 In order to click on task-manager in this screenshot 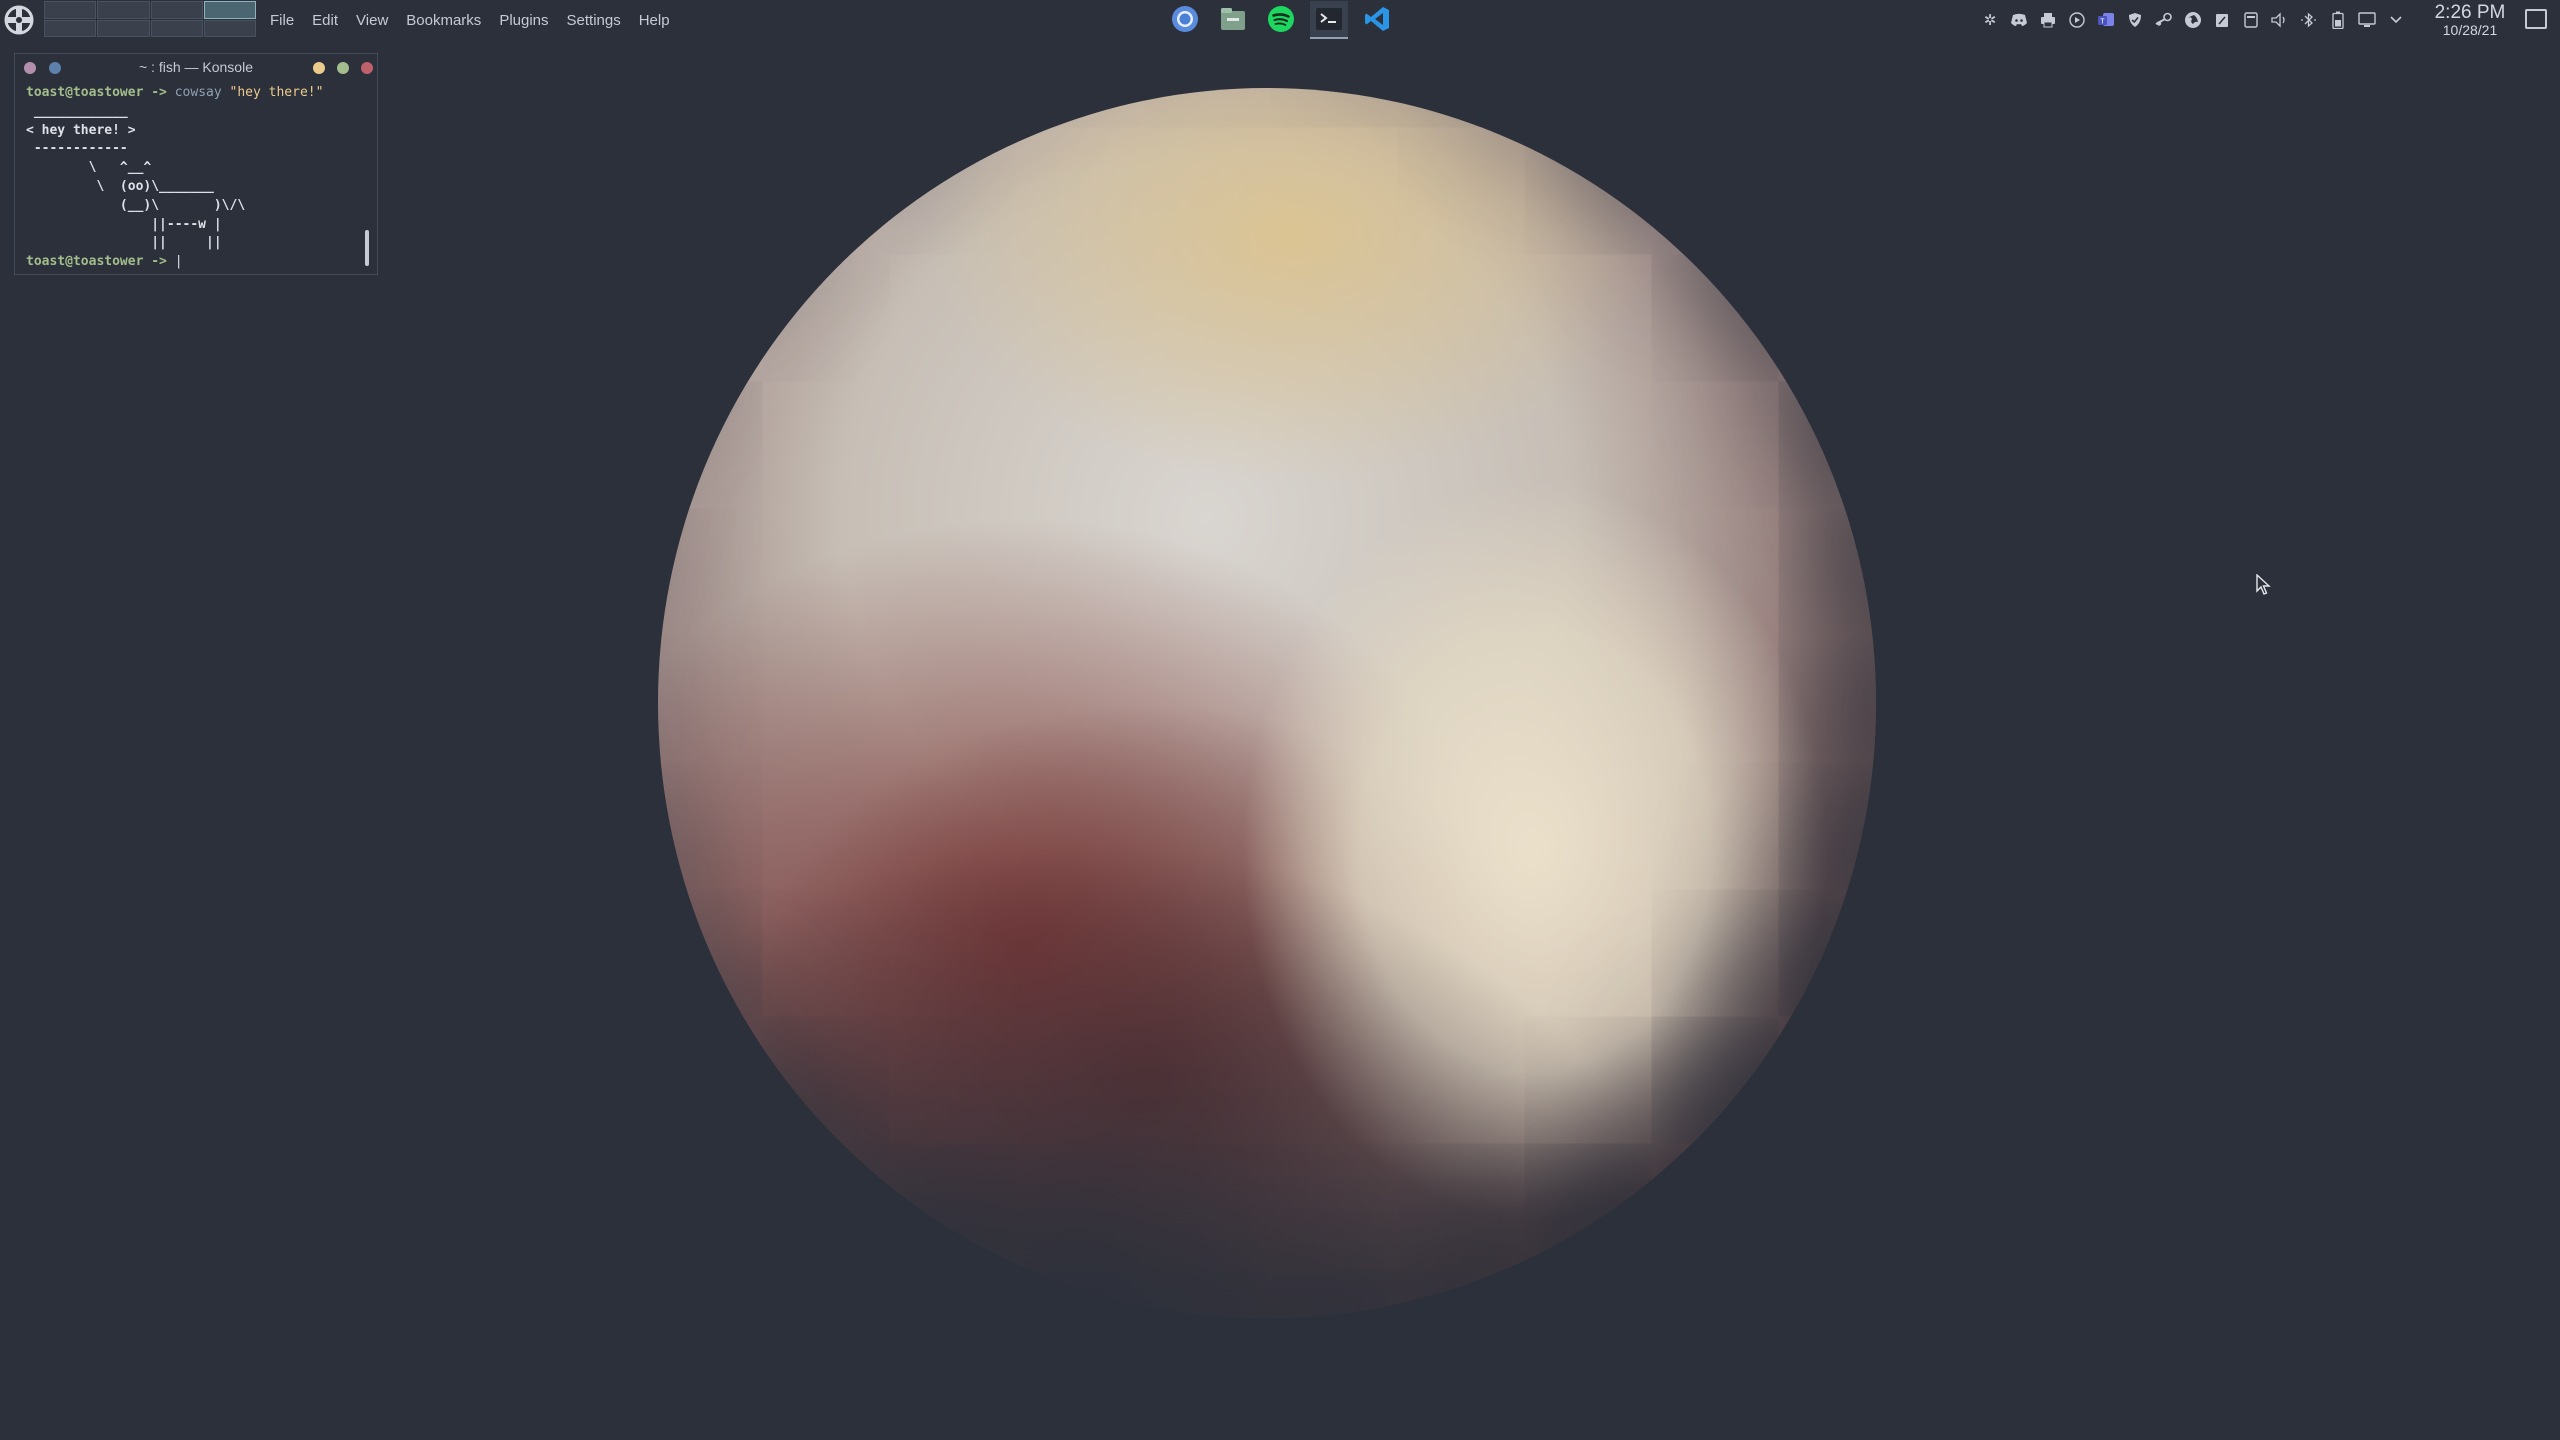, I will do `click(1281, 20)`.